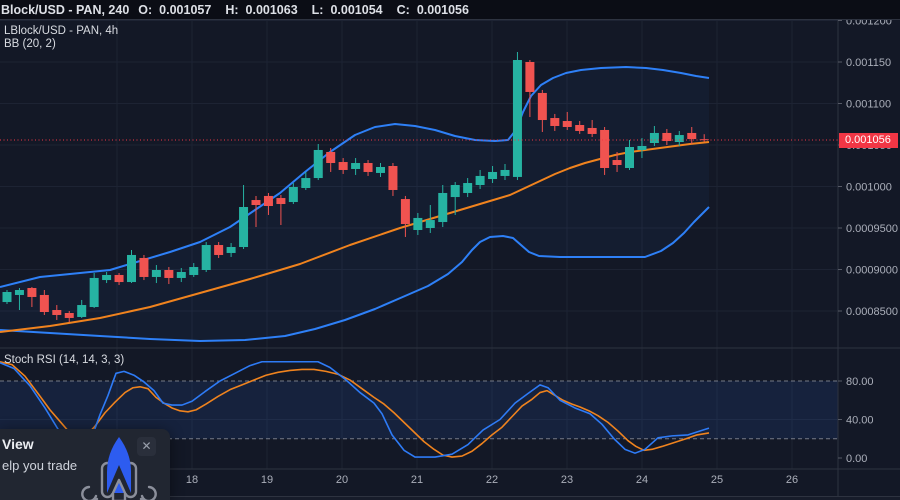 The width and height of the screenshot is (900, 500). Describe the element at coordinates (442, 9) in the screenshot. I see `ohlc-close-value: 0.001056` at that location.